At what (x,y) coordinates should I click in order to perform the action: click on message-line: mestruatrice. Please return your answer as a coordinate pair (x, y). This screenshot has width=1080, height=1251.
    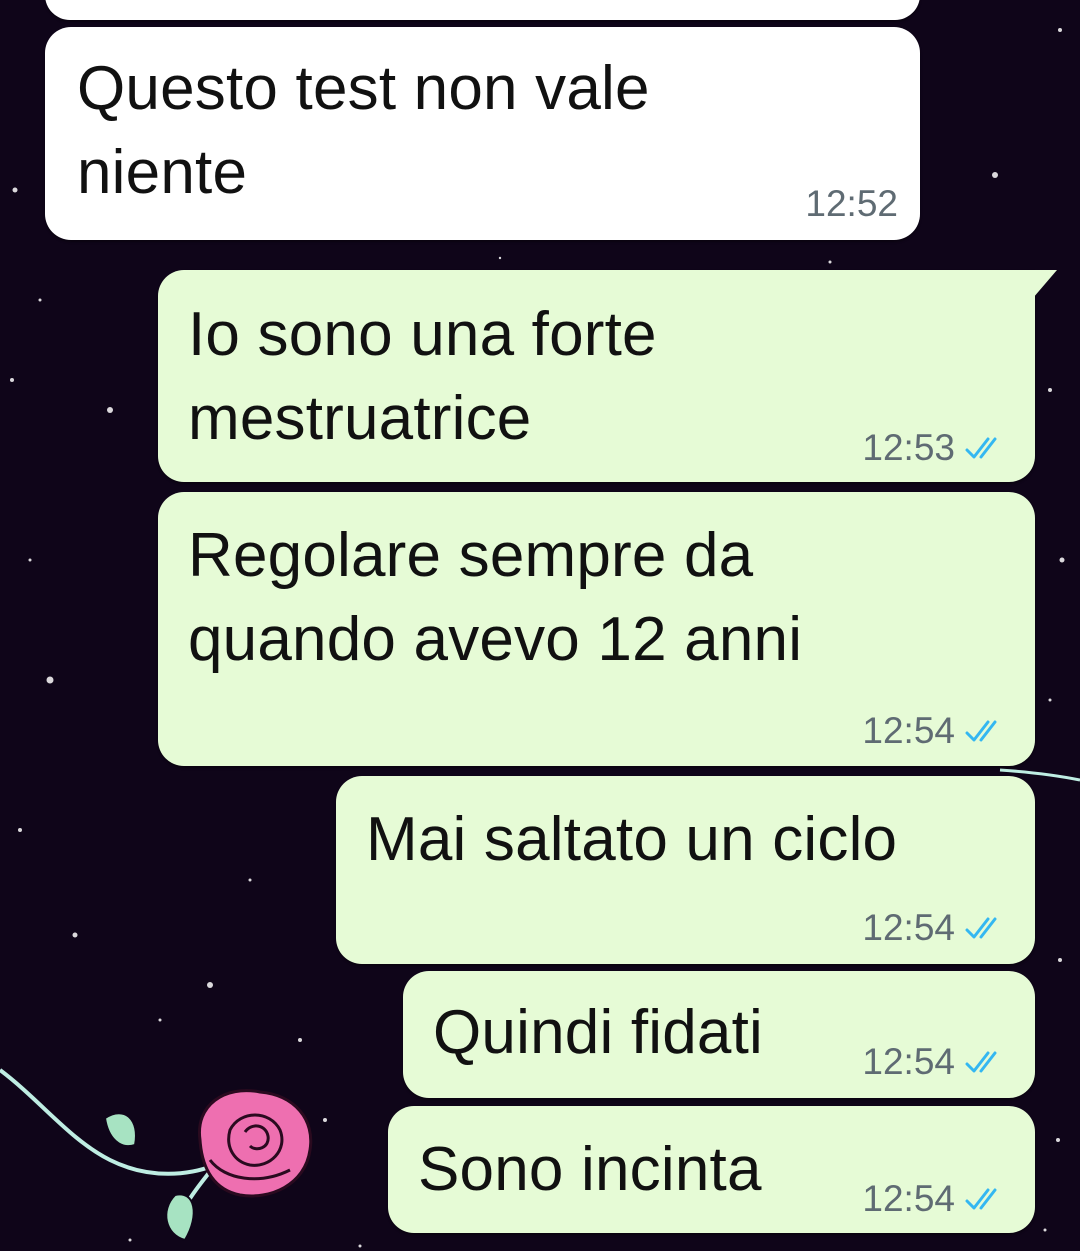
    Looking at the image, I should click on (360, 418).